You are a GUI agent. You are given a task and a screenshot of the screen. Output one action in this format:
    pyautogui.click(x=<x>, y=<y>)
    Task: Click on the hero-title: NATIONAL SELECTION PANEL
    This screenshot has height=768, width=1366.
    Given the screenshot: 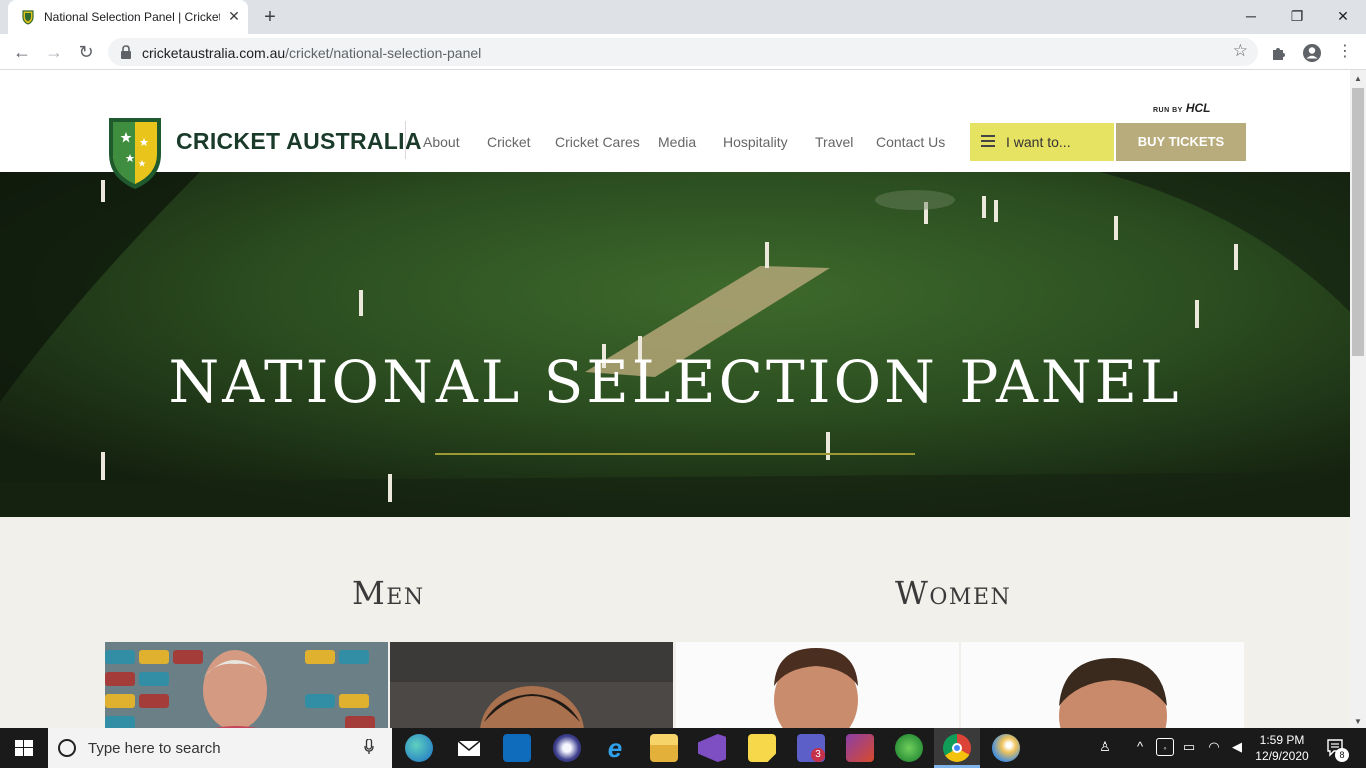 What is the action you would take?
    pyautogui.click(x=675, y=382)
    